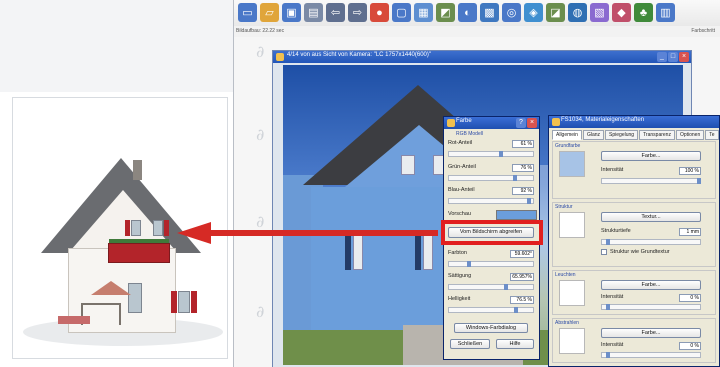  Describe the element at coordinates (460, 143) in the screenshot. I see `red-label: Rot-Anteil` at that location.